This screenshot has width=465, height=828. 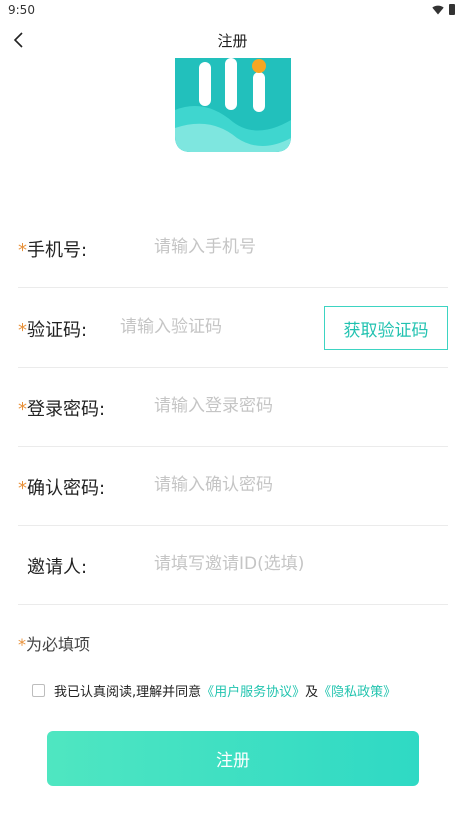 What do you see at coordinates (38, 690) in the screenshot?
I see `agree-checkbox` at bounding box center [38, 690].